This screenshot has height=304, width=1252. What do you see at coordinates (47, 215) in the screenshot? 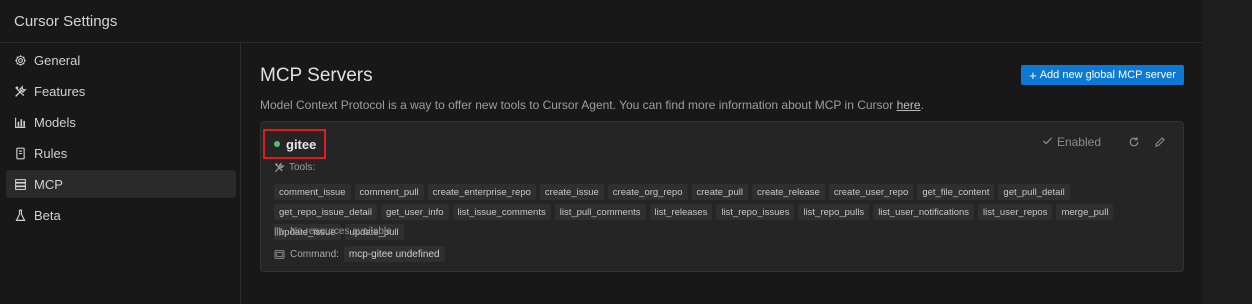
I see `sidebar-item-label: Beta` at bounding box center [47, 215].